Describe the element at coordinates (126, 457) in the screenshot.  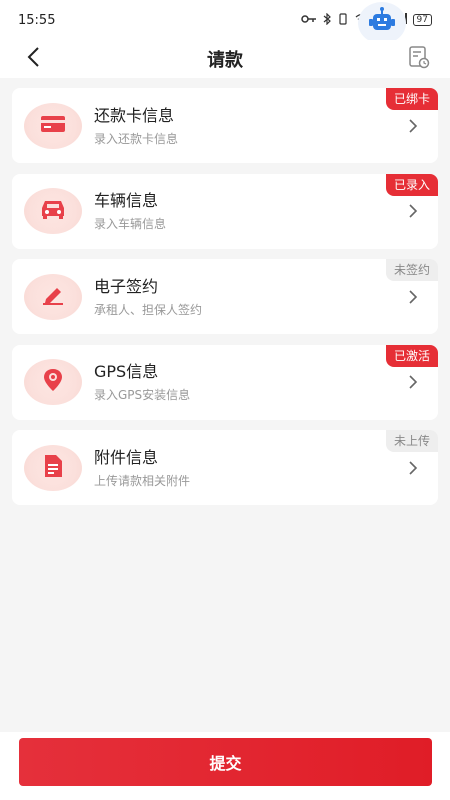
I see `item-title: 附件信息` at that location.